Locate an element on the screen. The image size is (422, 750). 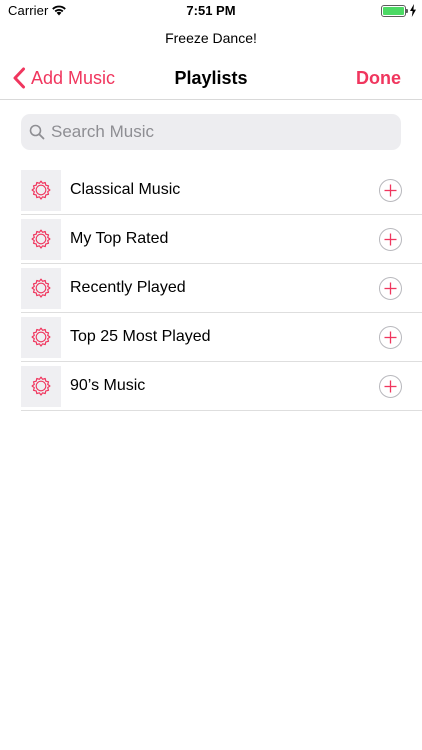
playlist-name: Classical Music is located at coordinates (125, 189).